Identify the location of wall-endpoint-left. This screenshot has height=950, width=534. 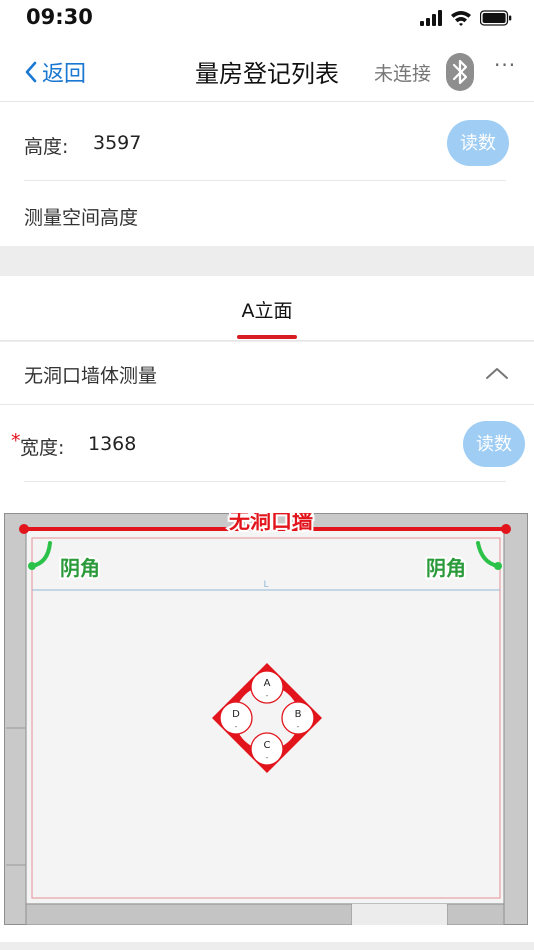
(24, 529).